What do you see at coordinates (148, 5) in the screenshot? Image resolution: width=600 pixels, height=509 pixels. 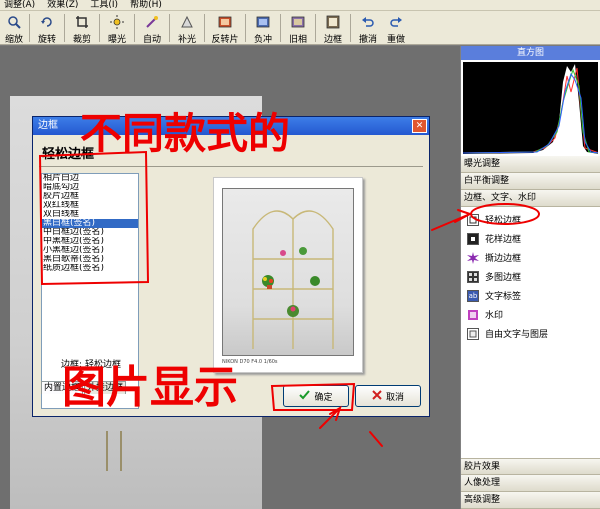 I see `menu-help: 帮助(H)` at bounding box center [148, 5].